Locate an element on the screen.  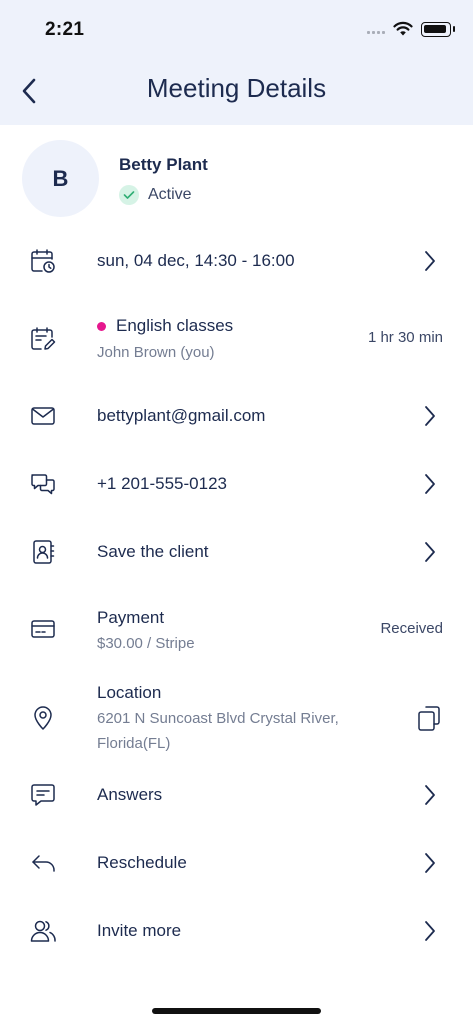
cellular-signal-icon is located at coordinates (376, 32).